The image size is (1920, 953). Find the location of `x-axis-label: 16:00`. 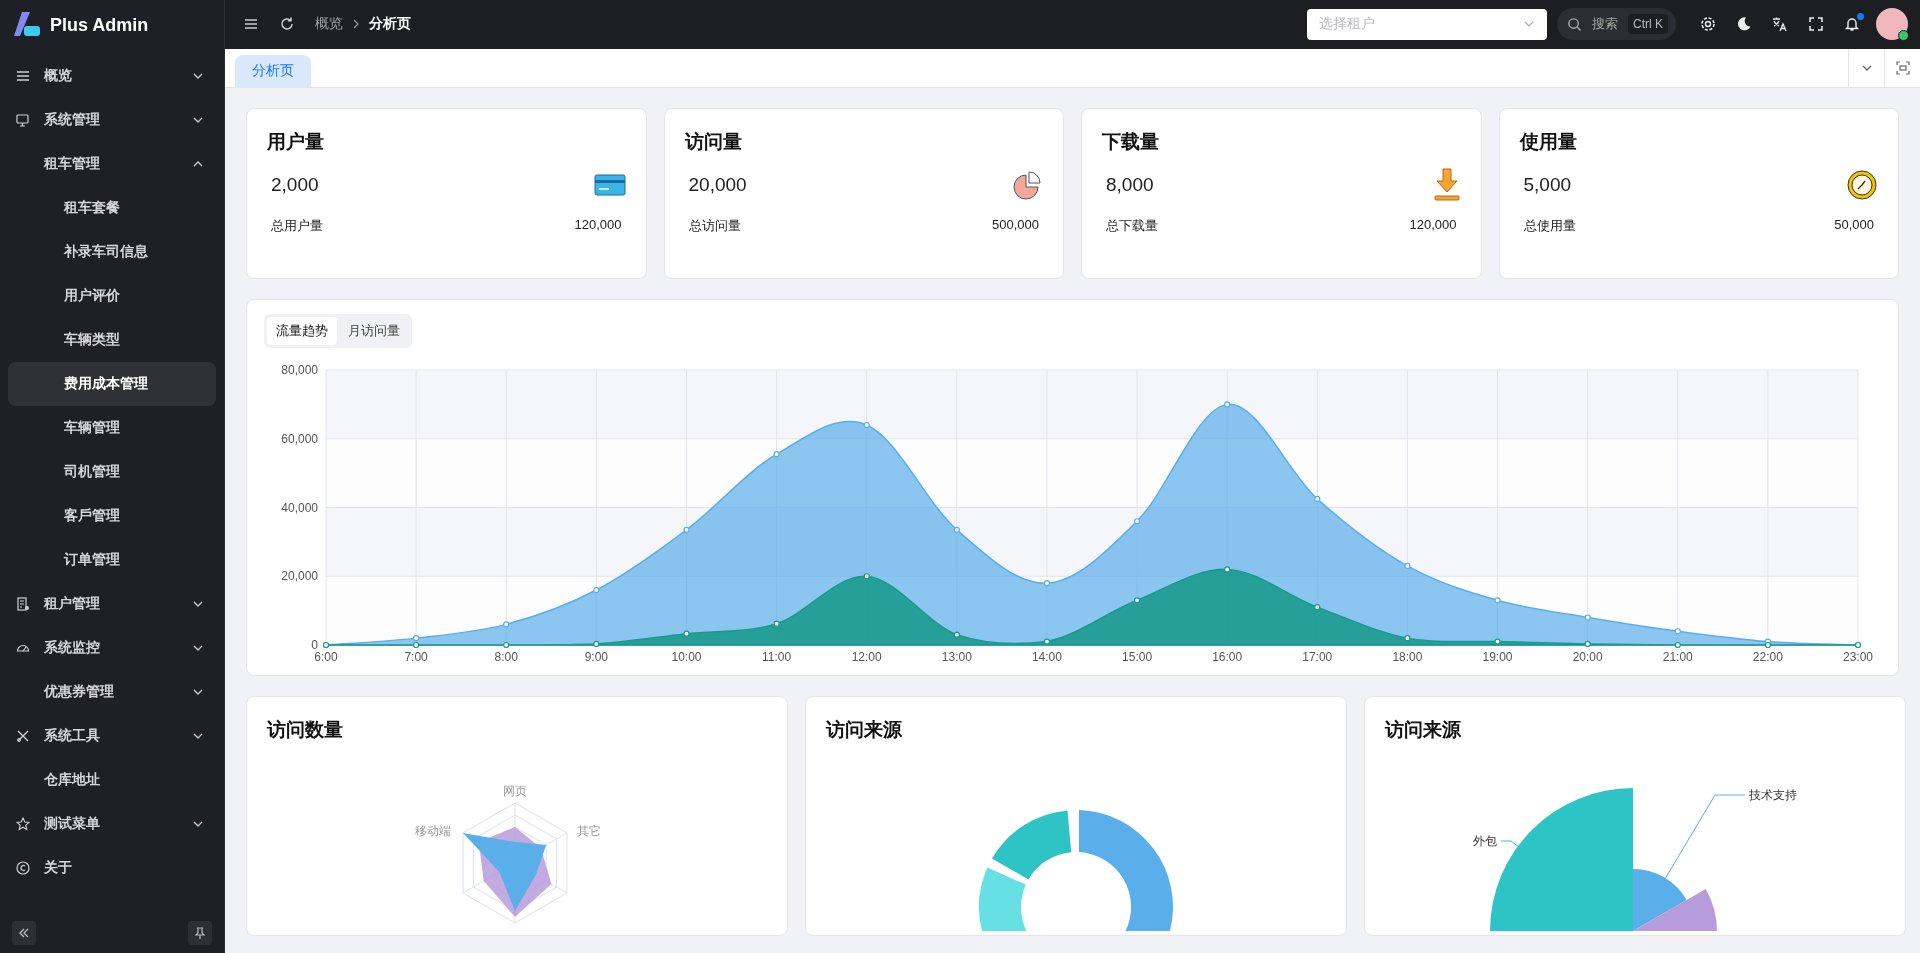

x-axis-label: 16:00 is located at coordinates (1227, 656).